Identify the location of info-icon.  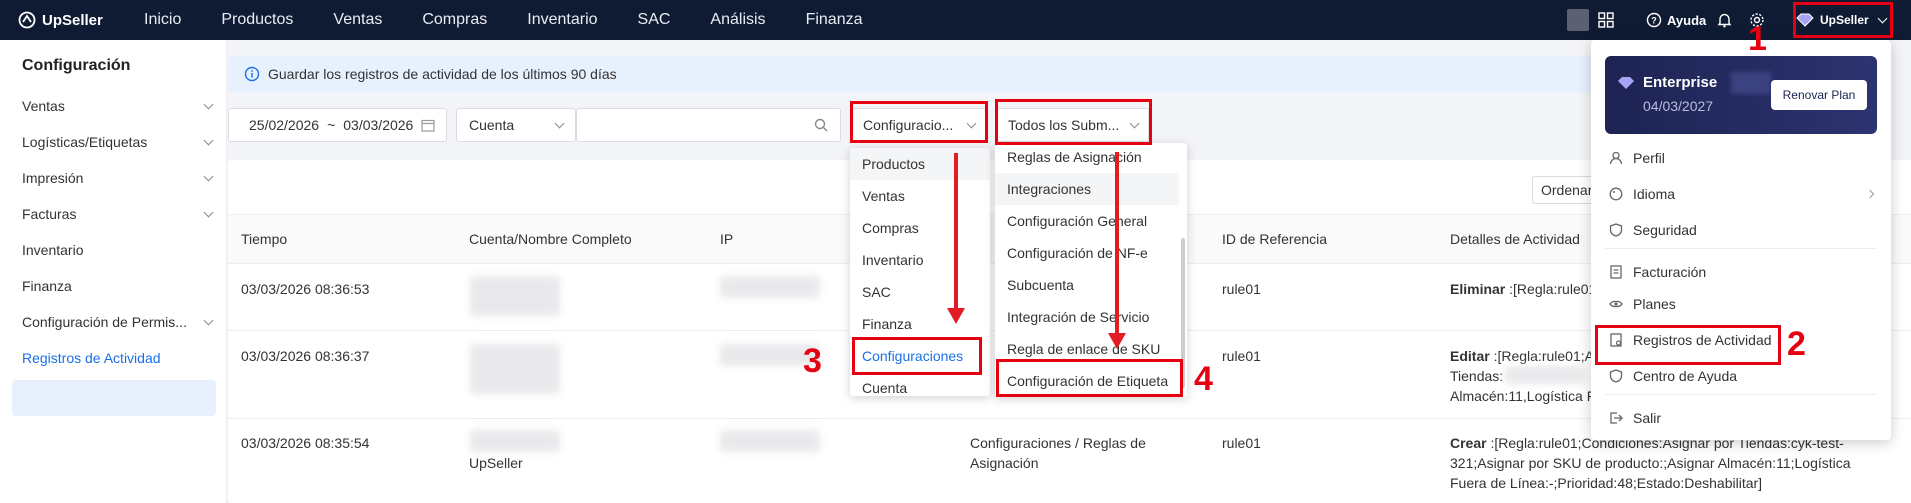
(252, 74).